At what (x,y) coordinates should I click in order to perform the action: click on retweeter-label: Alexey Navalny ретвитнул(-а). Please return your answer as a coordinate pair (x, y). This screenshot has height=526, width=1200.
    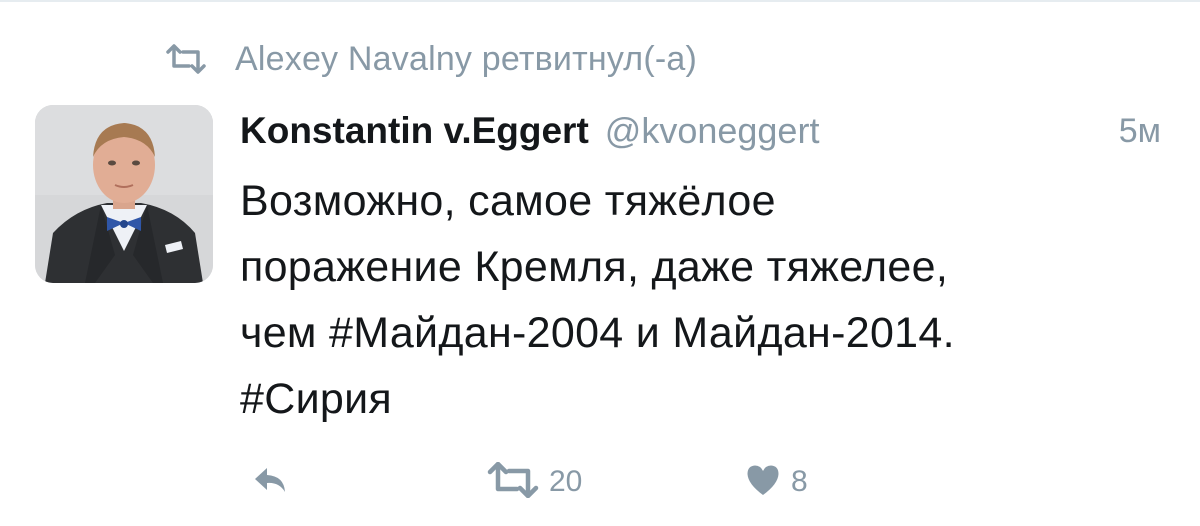
    Looking at the image, I should click on (466, 59).